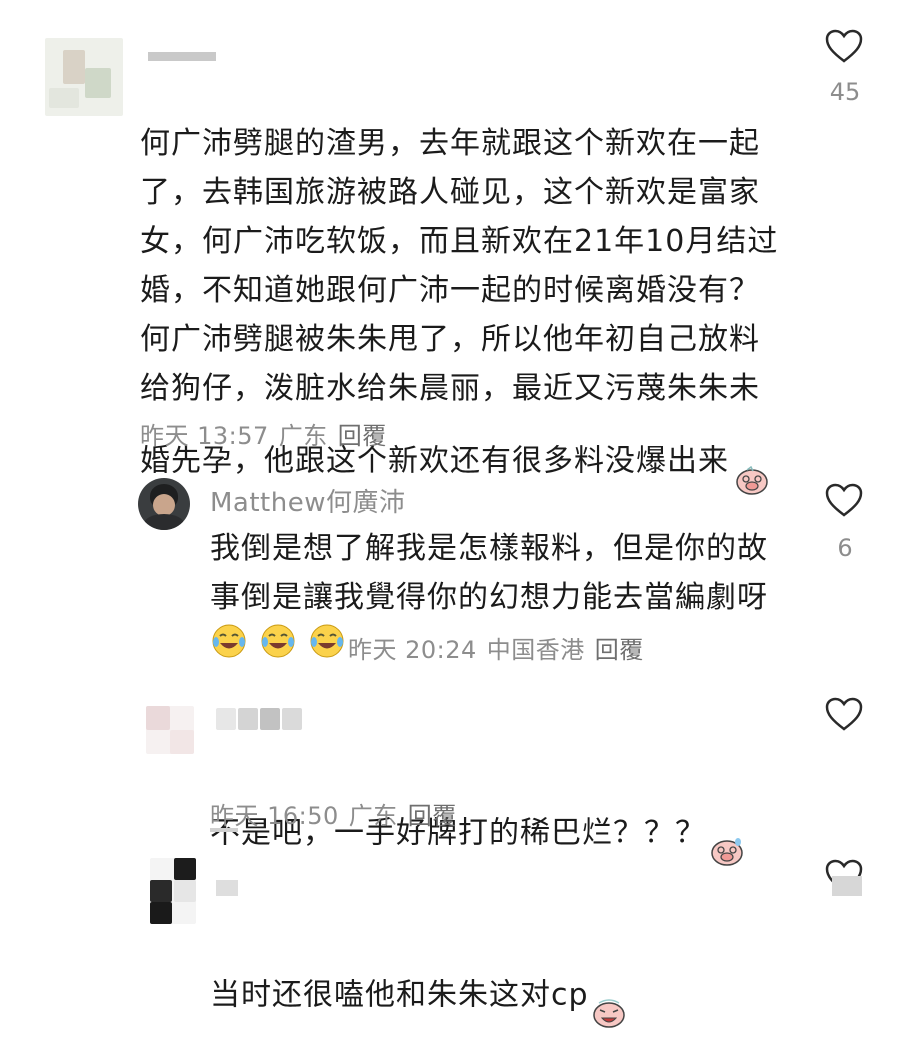  I want to click on comment-meta: 昨天 13:57 广东 回覆, so click(268, 433).